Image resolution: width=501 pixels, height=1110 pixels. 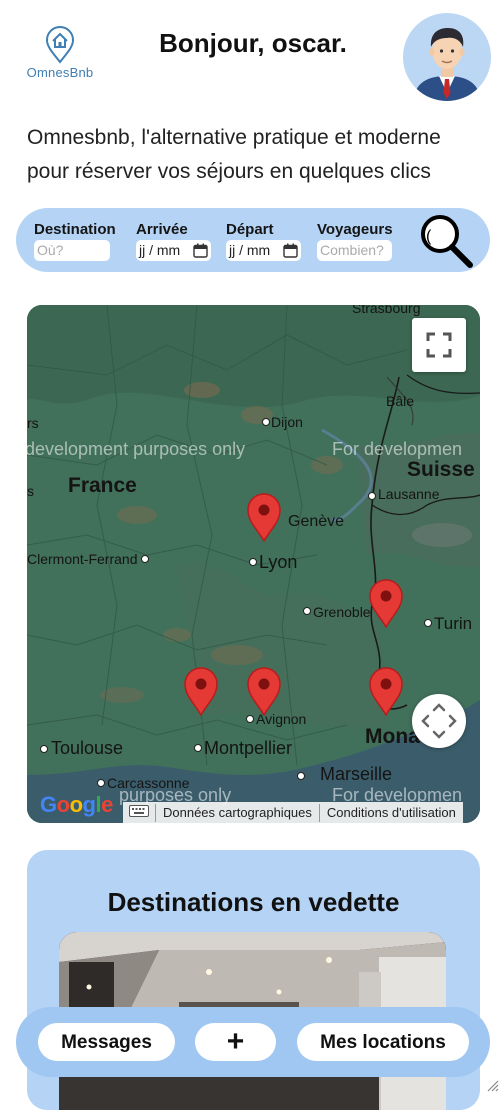 I want to click on map-label-marseille: Marseille, so click(x=356, y=774).